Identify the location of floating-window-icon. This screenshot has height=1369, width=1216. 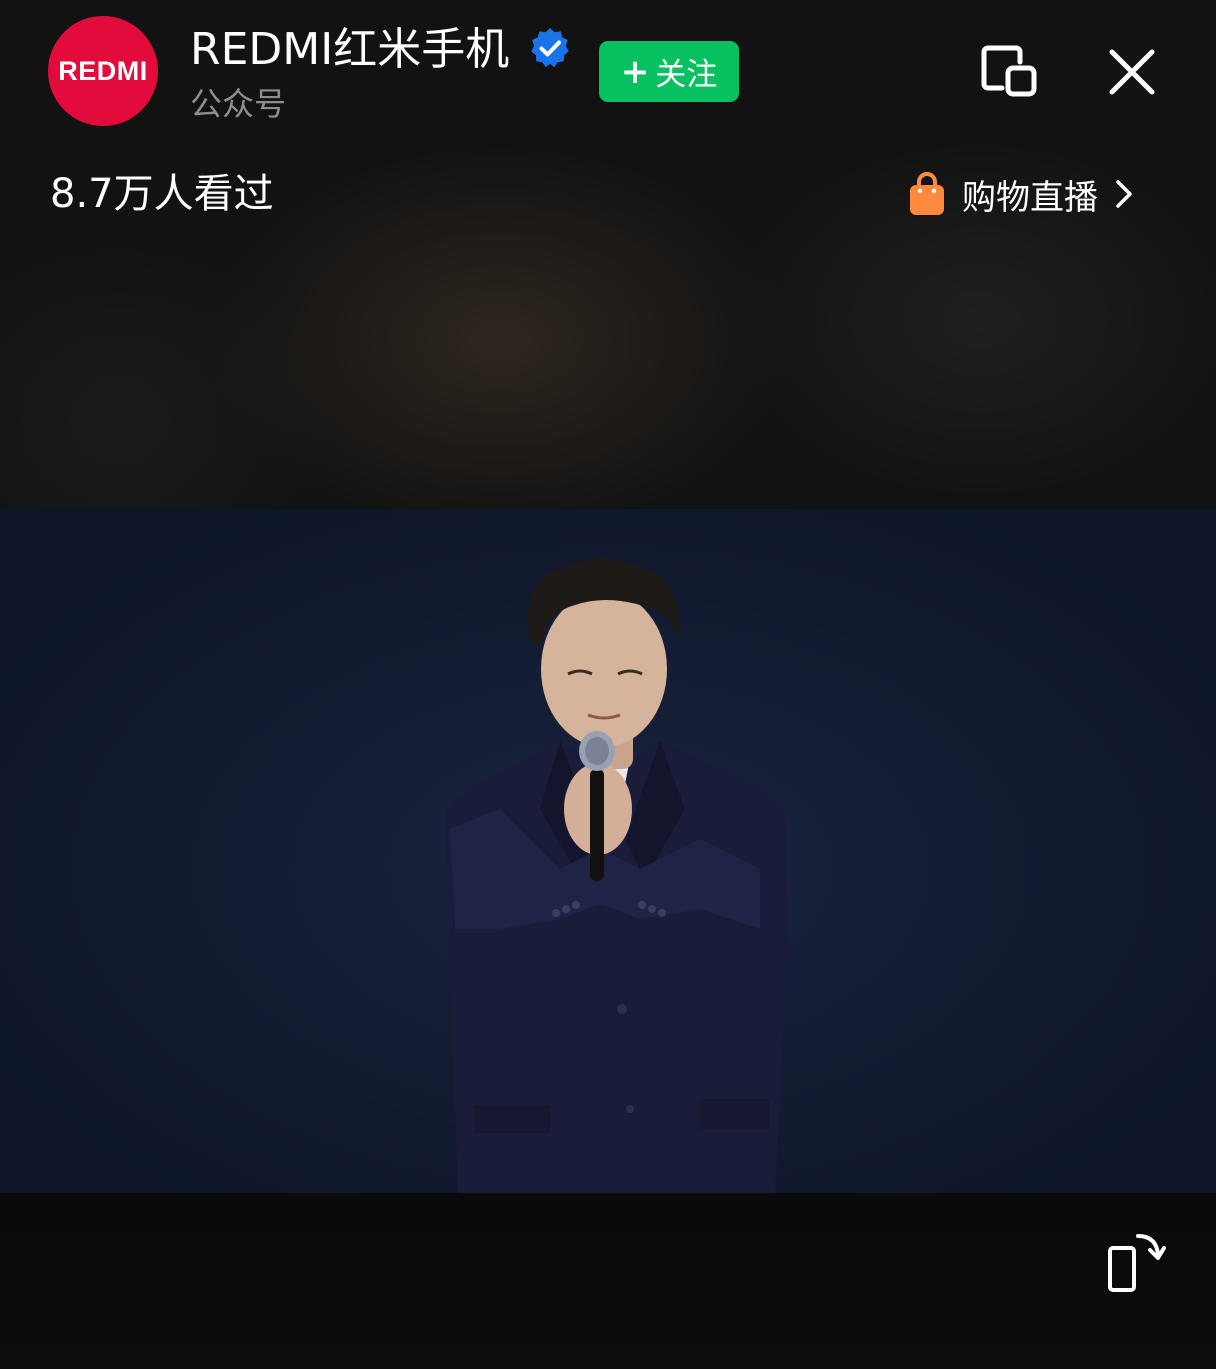
(1009, 70).